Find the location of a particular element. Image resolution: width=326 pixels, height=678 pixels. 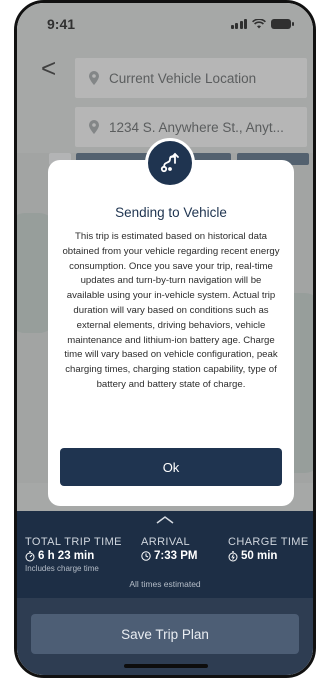

charge-time-value-row: 50 min is located at coordinates (268, 556).